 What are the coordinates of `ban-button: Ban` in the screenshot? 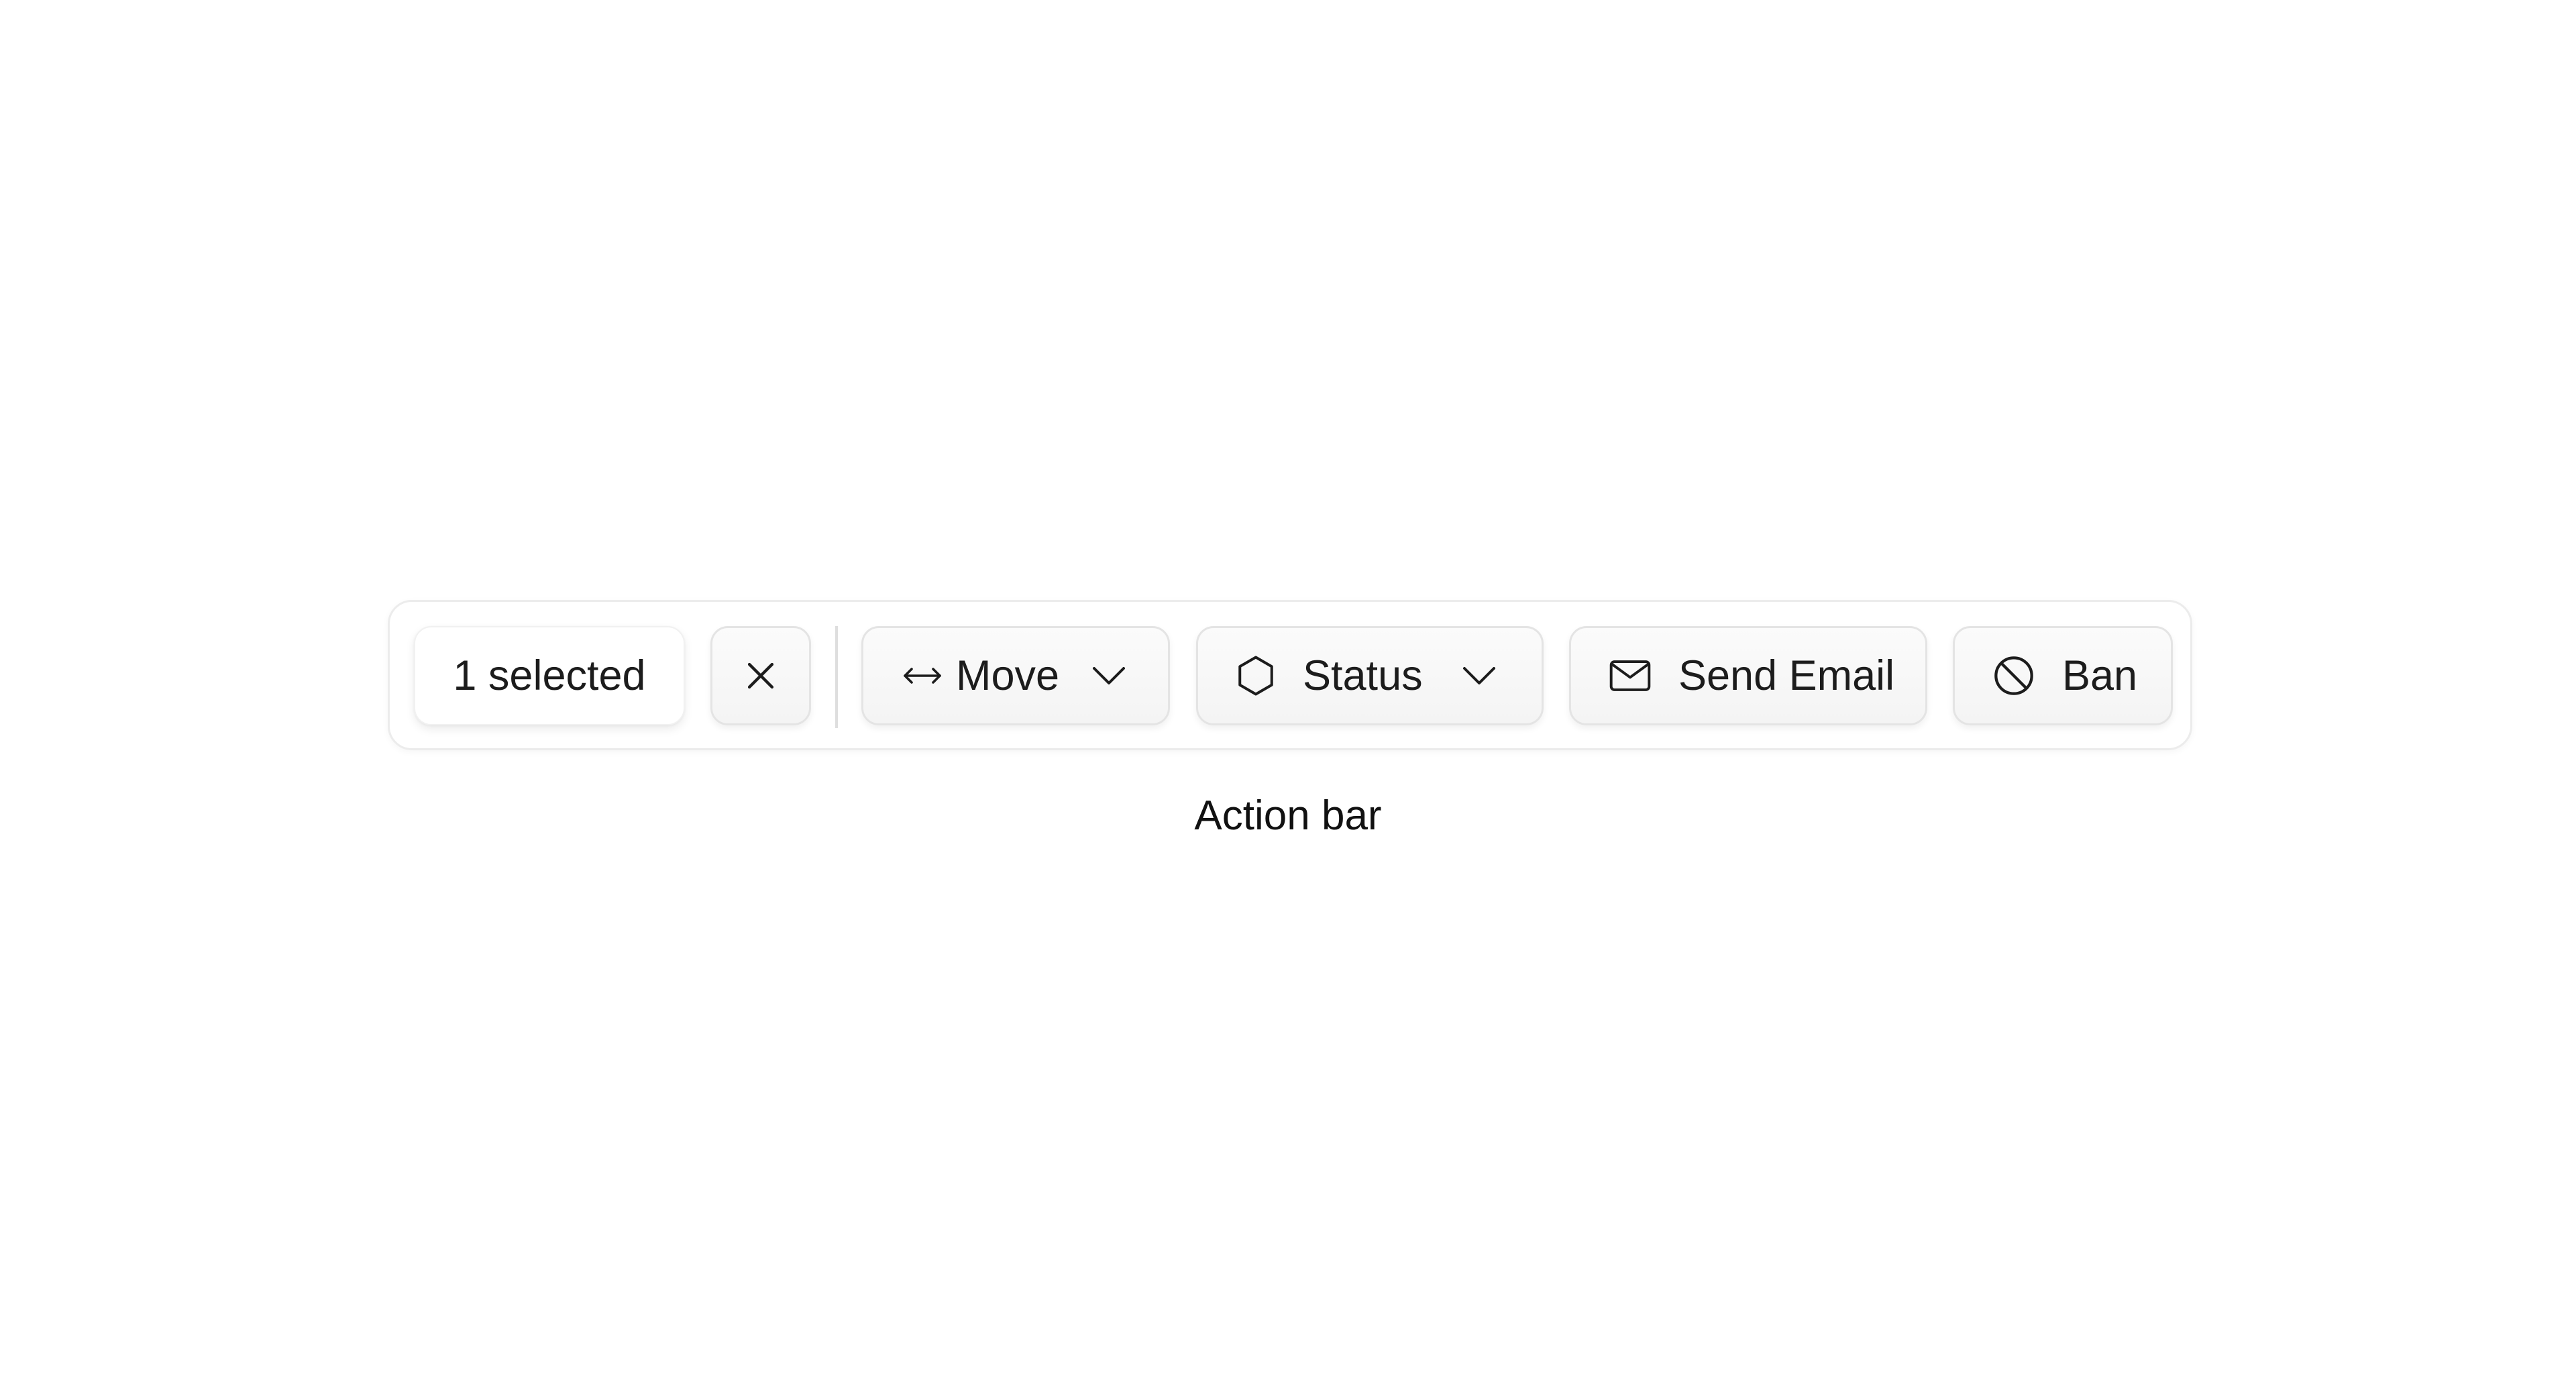 It's located at (2063, 675).